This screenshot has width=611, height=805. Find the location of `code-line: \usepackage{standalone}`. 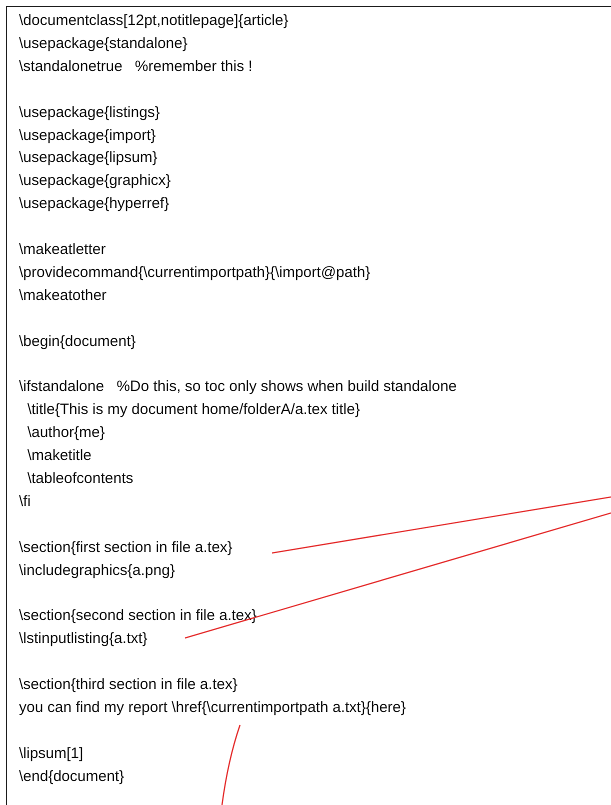

code-line: \usepackage{standalone} is located at coordinates (103, 44).